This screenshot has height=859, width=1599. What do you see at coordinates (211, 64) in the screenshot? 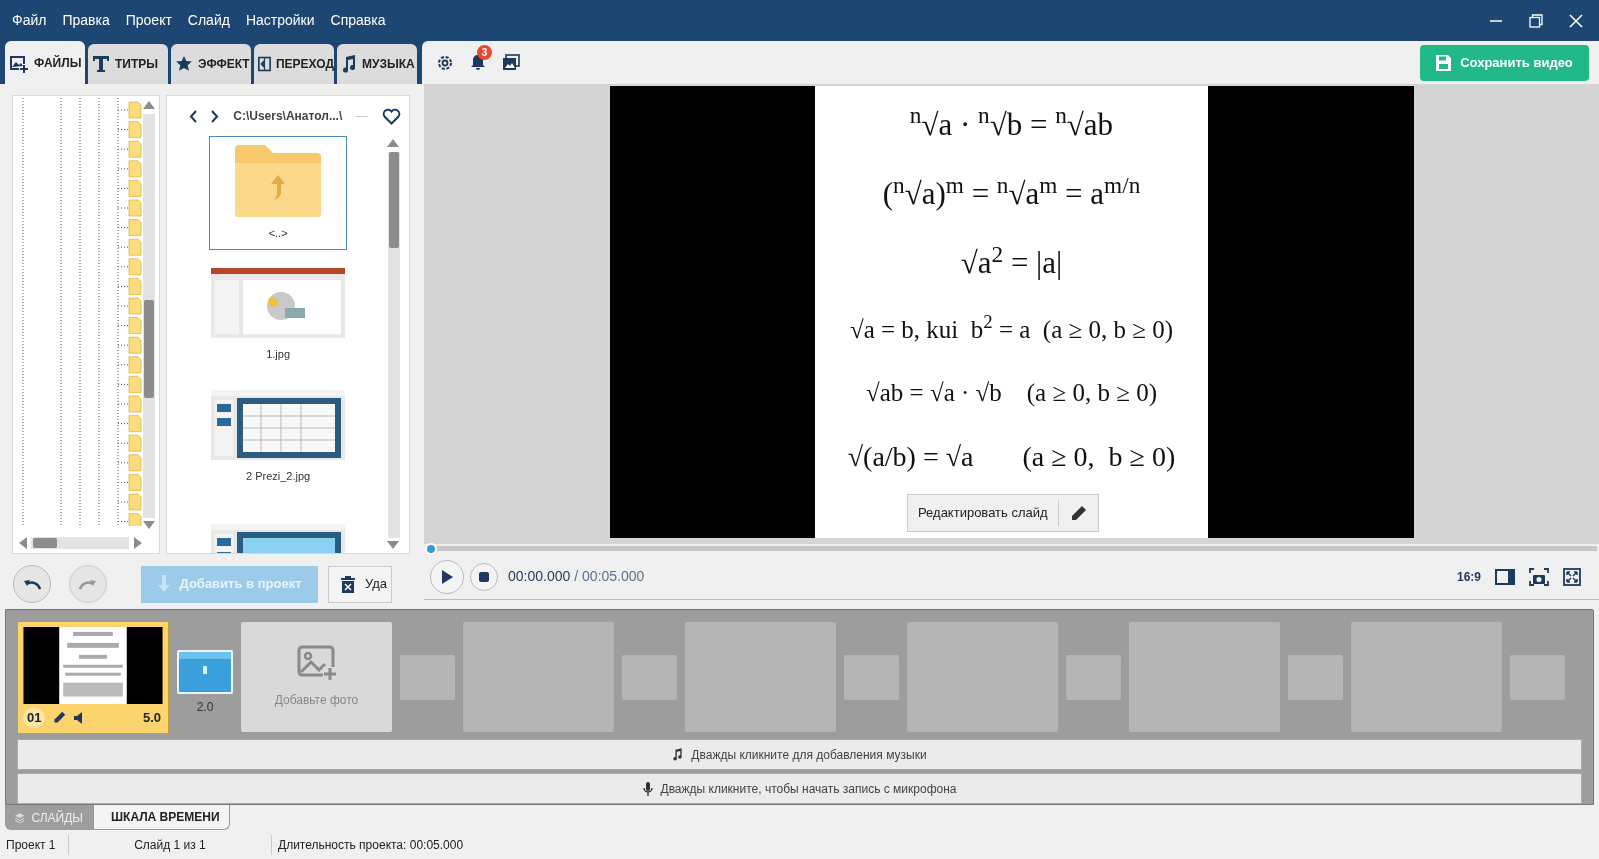
I see `tab: ЭФФЕКТ` at bounding box center [211, 64].